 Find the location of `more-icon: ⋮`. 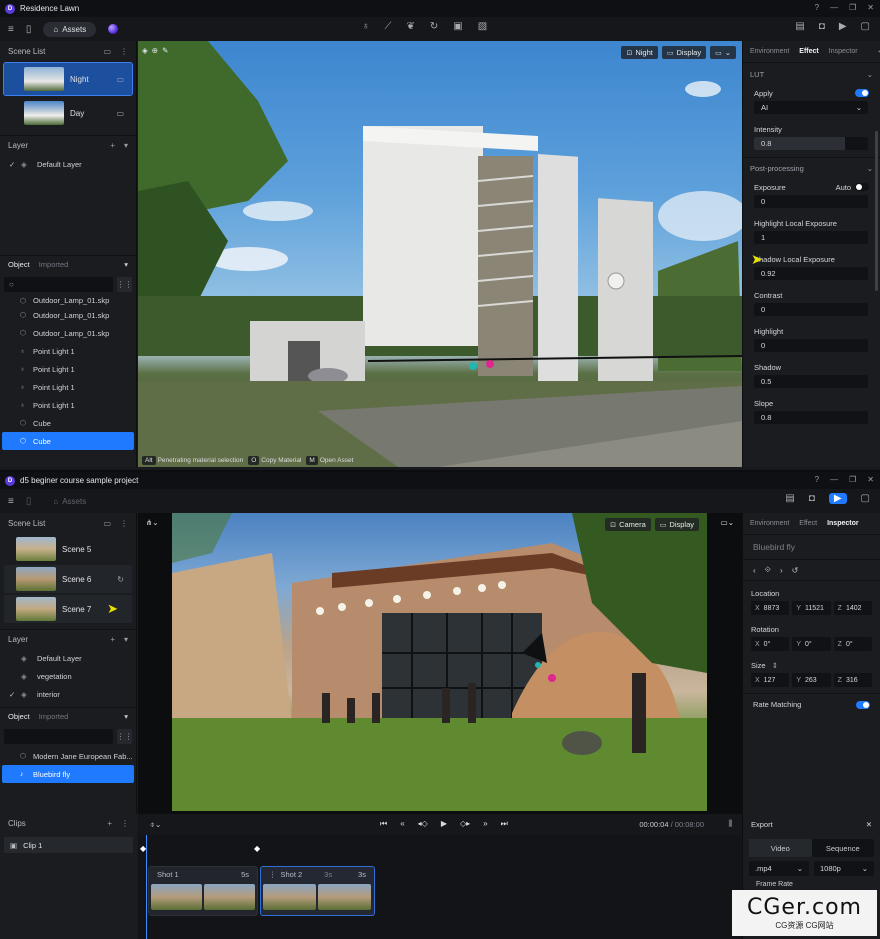

more-icon: ⋮ is located at coordinates (124, 51).